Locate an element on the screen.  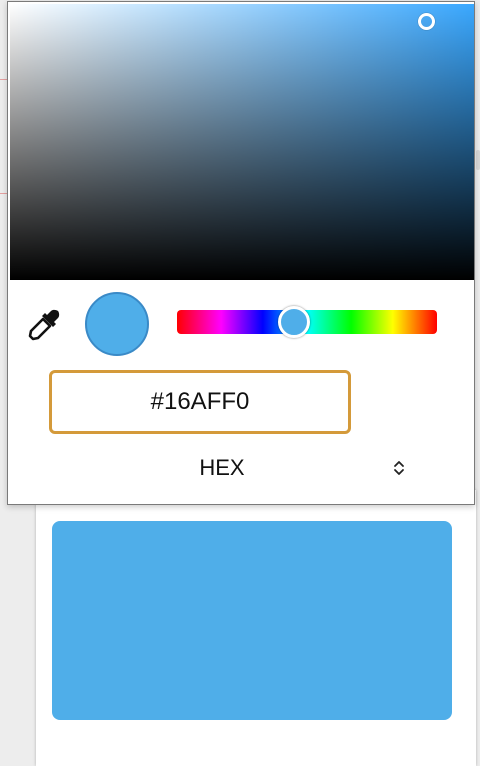
hex-color-input is located at coordinates (200, 402).